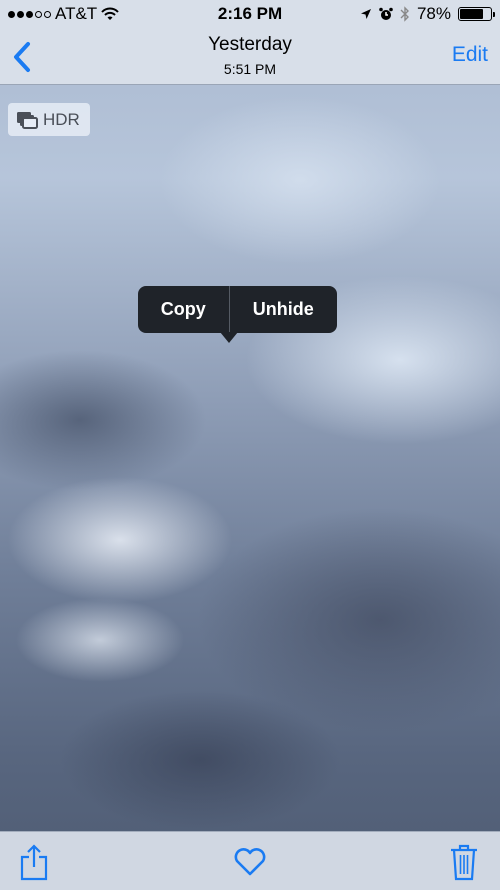 The width and height of the screenshot is (500, 890). Describe the element at coordinates (405, 14) in the screenshot. I see `bluetooth-icon` at that location.